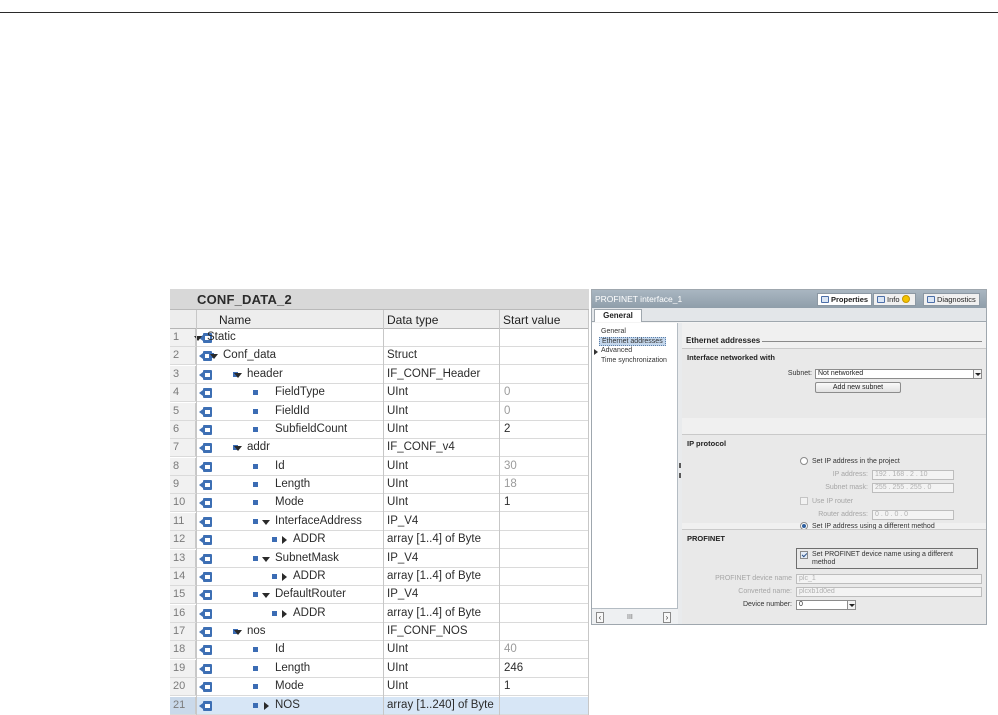 Image resolution: width=998 pixels, height=715 pixels. What do you see at coordinates (256, 631) in the screenshot?
I see `cell-name: nos` at bounding box center [256, 631].